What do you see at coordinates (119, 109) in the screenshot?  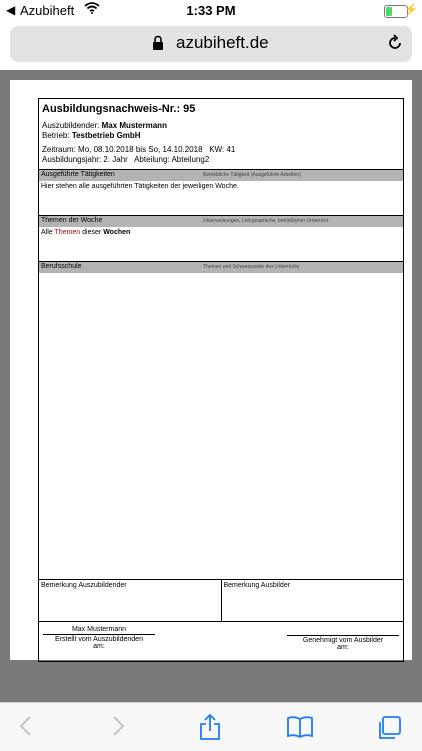 I see `report-title: Ausbildungsnachweis-Nr.: 95` at bounding box center [119, 109].